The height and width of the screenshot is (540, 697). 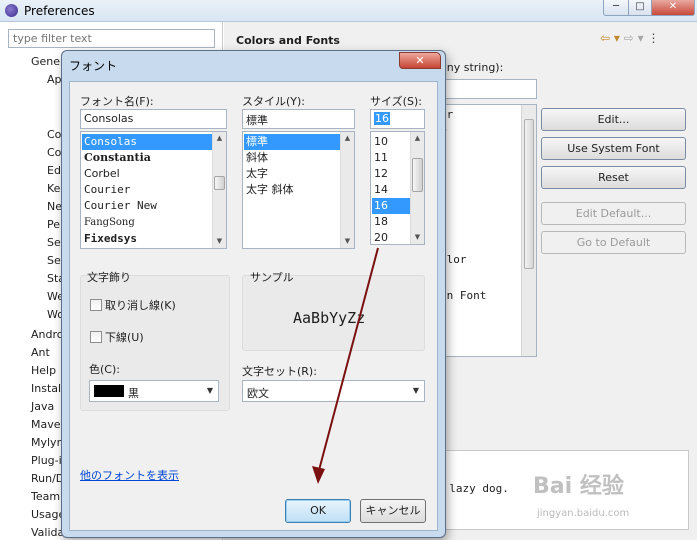 I want to click on size-input-value: 16, so click(x=382, y=118).